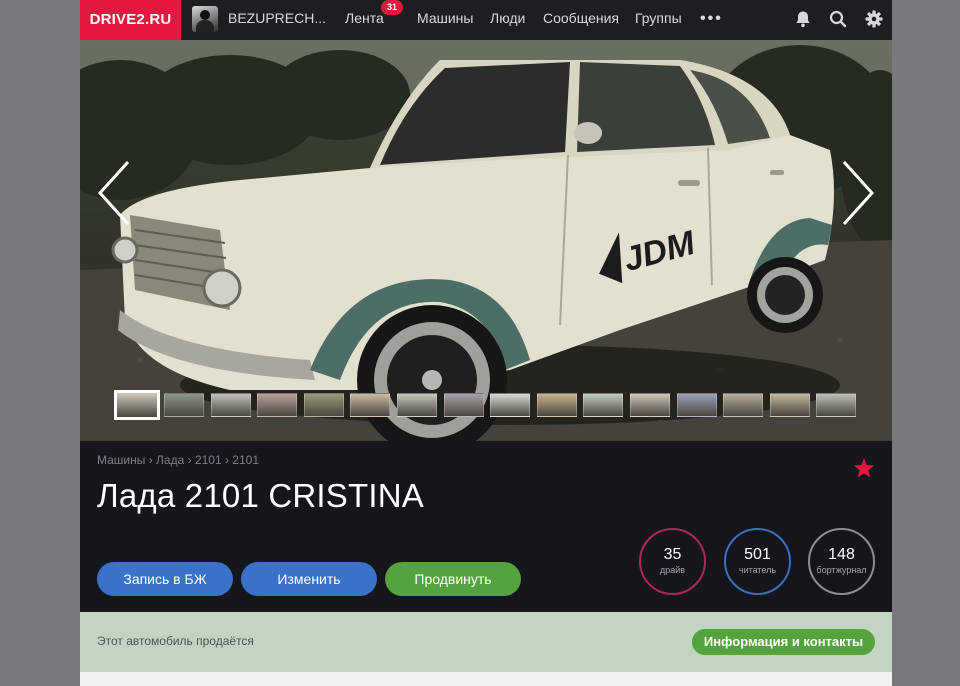 The width and height of the screenshot is (960, 686). What do you see at coordinates (507, 18) in the screenshot?
I see `nav-people: Люди` at bounding box center [507, 18].